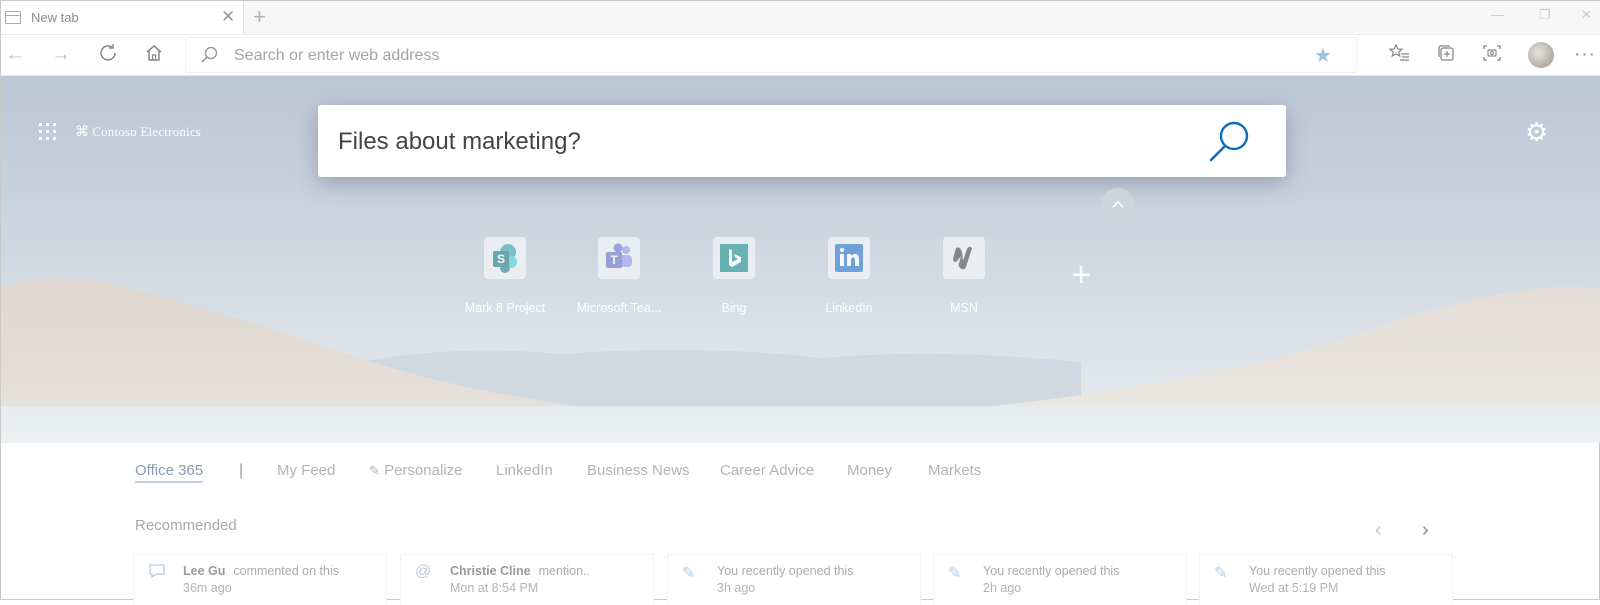  Describe the element at coordinates (794, 579) in the screenshot. I see `recommended-card: ✎ You recently opened this 3h ago` at that location.